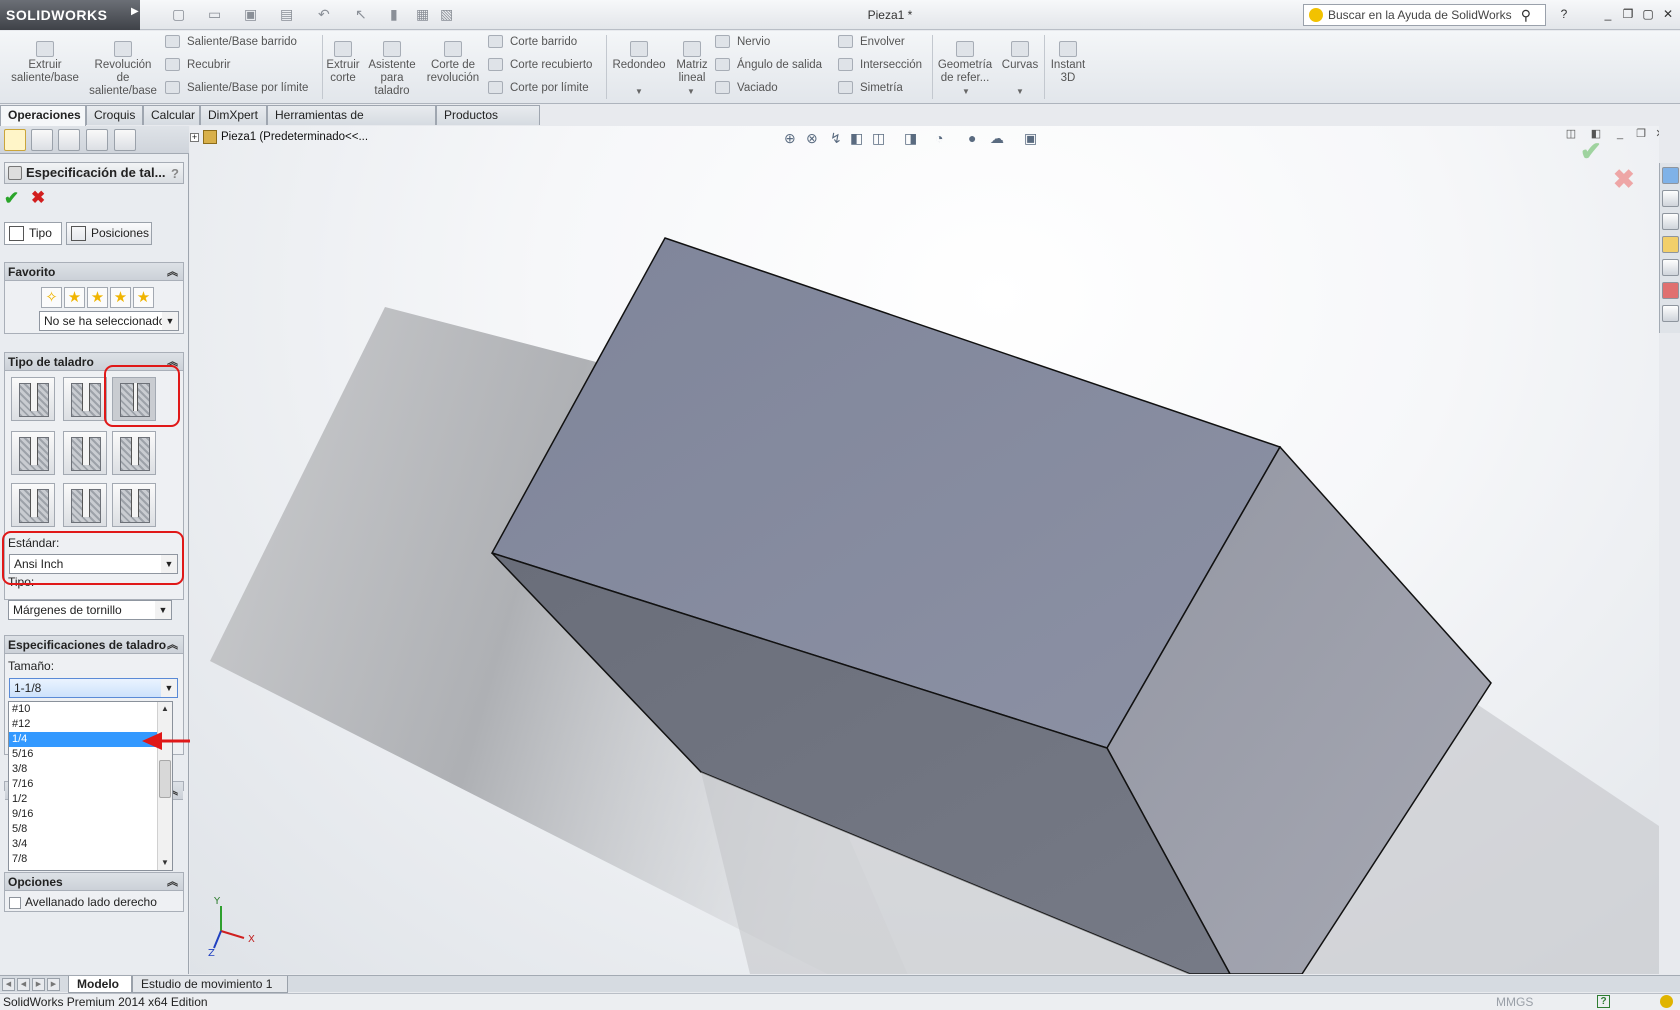 Image resolution: width=1680 pixels, height=1010 pixels. What do you see at coordinates (171, 115) in the screenshot?
I see `tab-calcular: Calcular` at bounding box center [171, 115].